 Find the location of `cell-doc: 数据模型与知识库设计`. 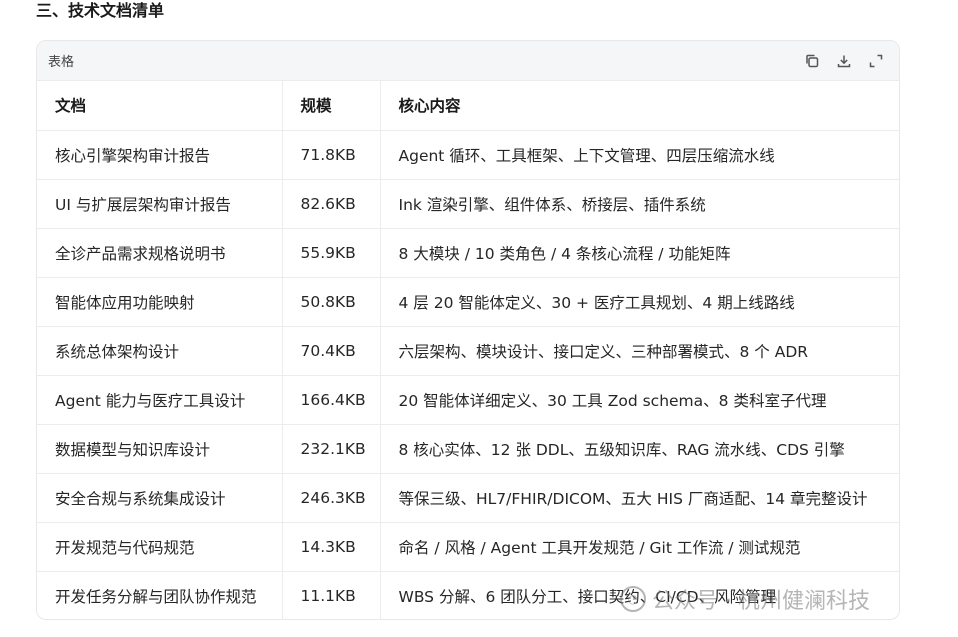

cell-doc: 数据模型与知识库设计 is located at coordinates (160, 449).